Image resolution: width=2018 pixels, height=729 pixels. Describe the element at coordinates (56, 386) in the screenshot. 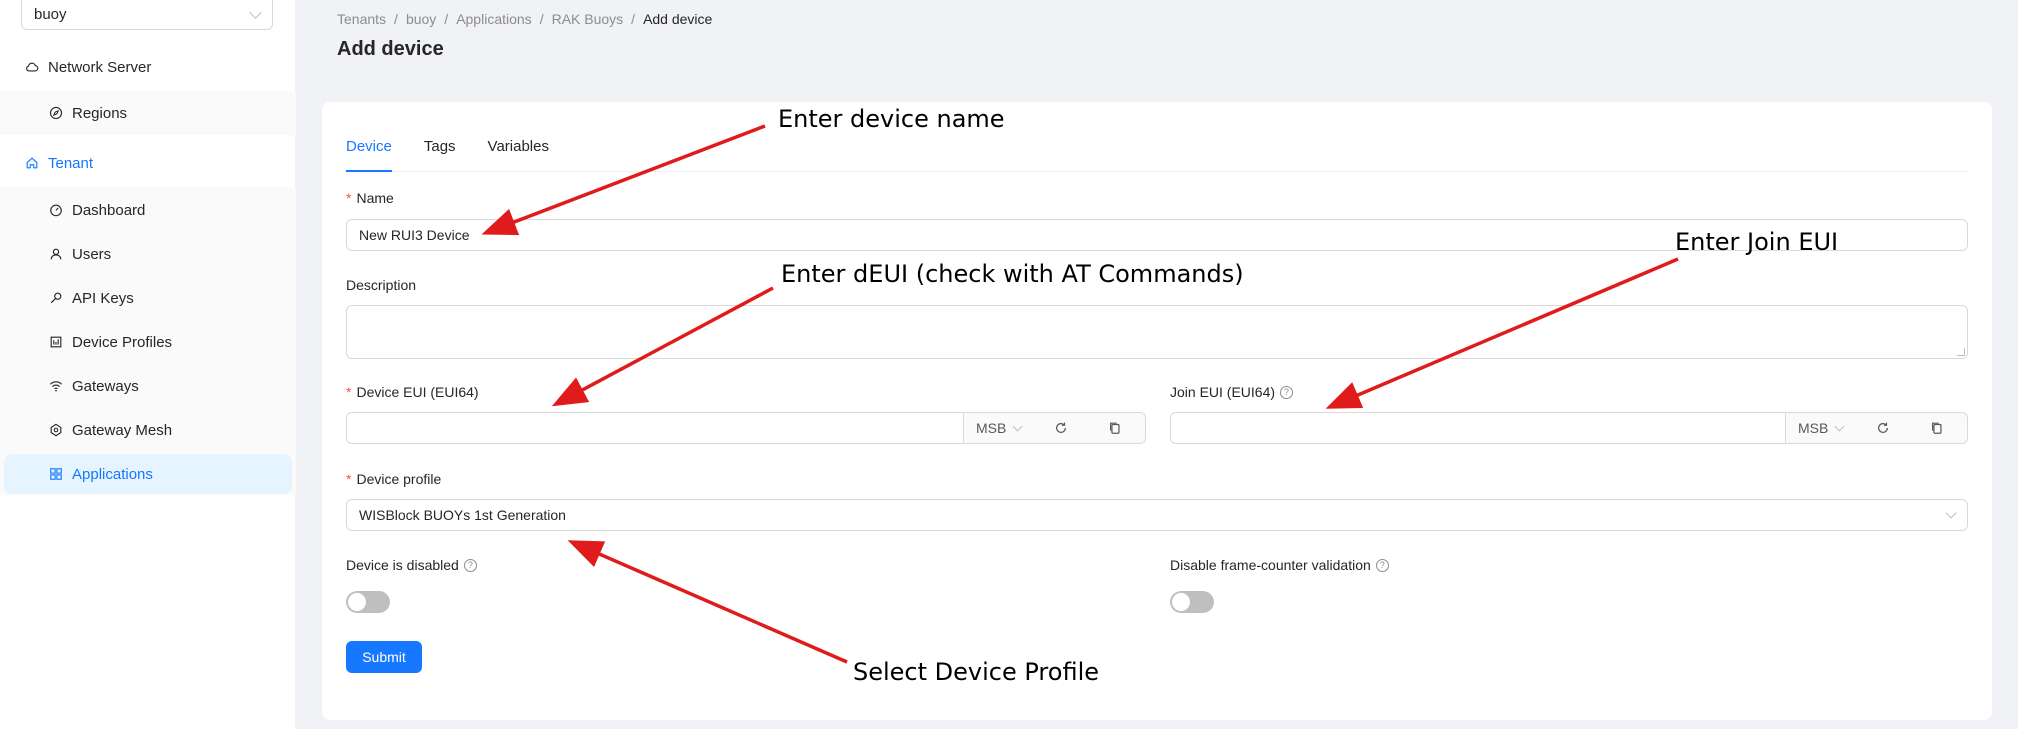

I see `wifi-icon` at that location.